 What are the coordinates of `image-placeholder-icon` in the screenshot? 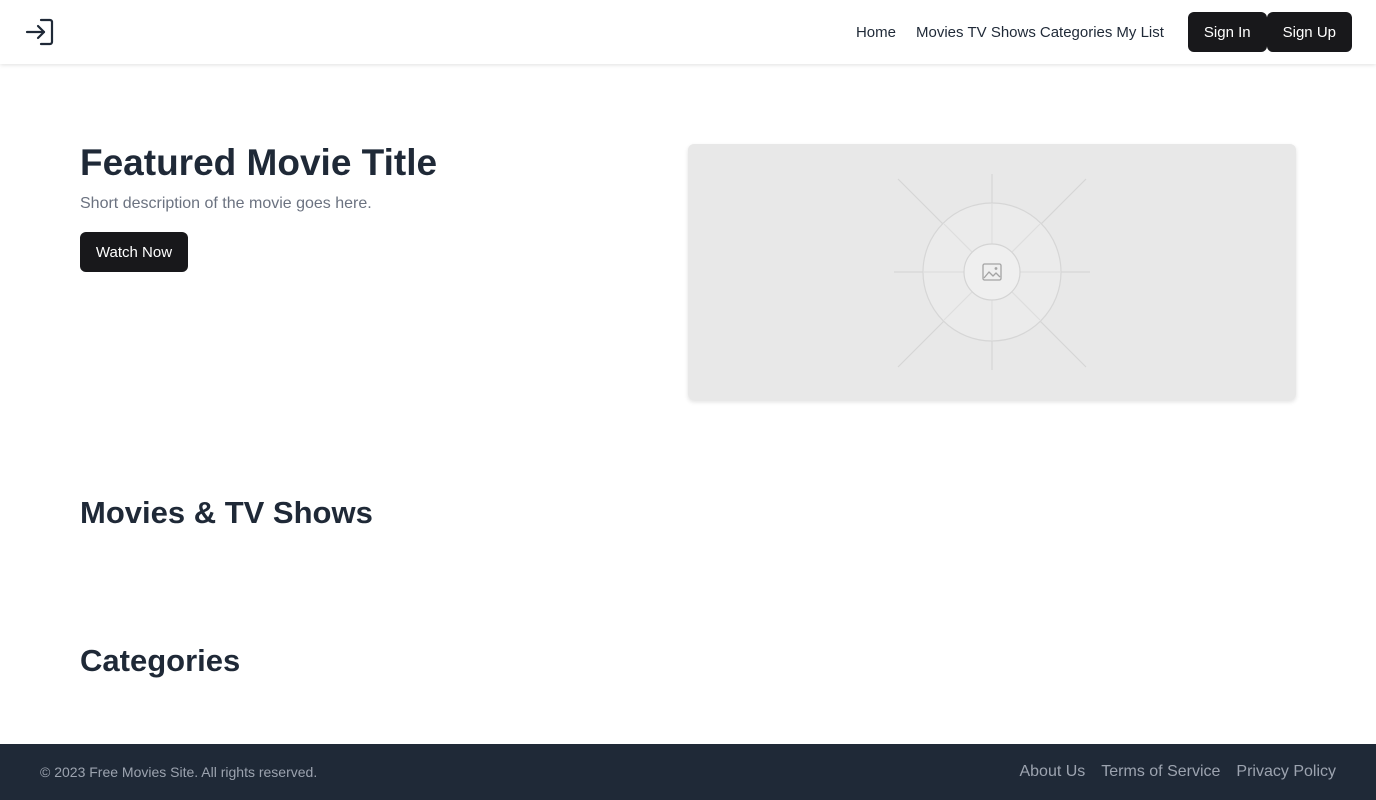 It's located at (992, 272).